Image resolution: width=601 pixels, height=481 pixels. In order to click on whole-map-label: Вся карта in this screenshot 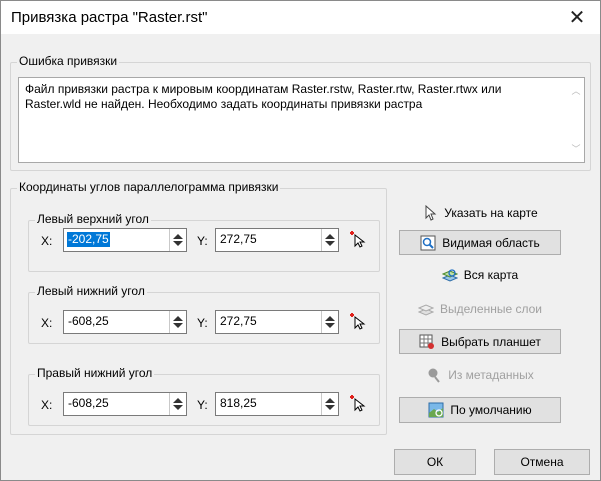, I will do `click(491, 274)`.